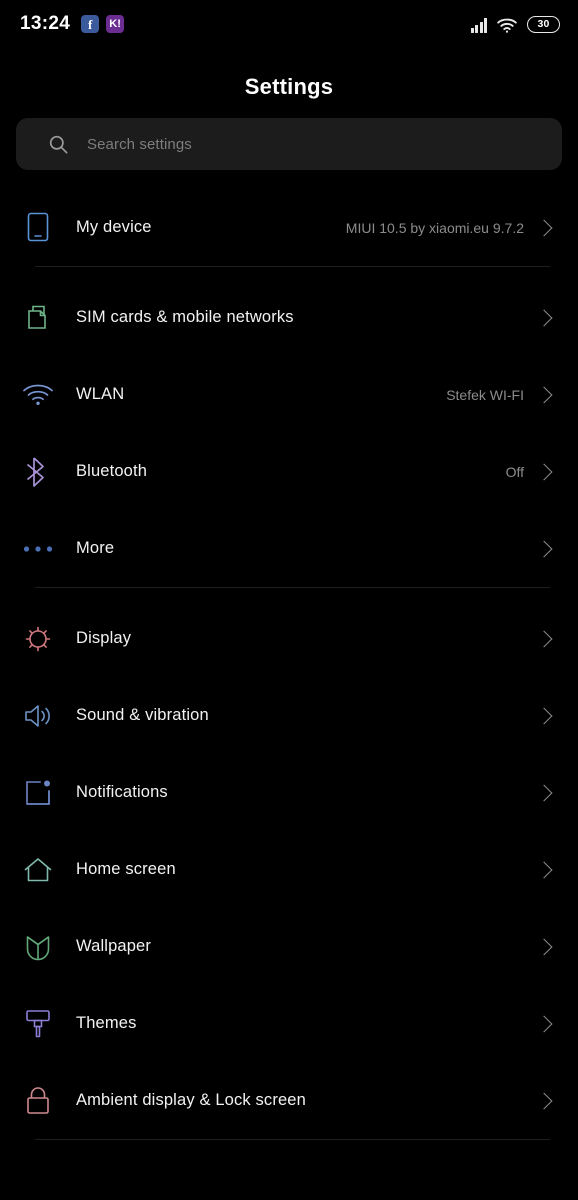  What do you see at coordinates (289, 548) in the screenshot?
I see `sidebar-item-more: More` at bounding box center [289, 548].